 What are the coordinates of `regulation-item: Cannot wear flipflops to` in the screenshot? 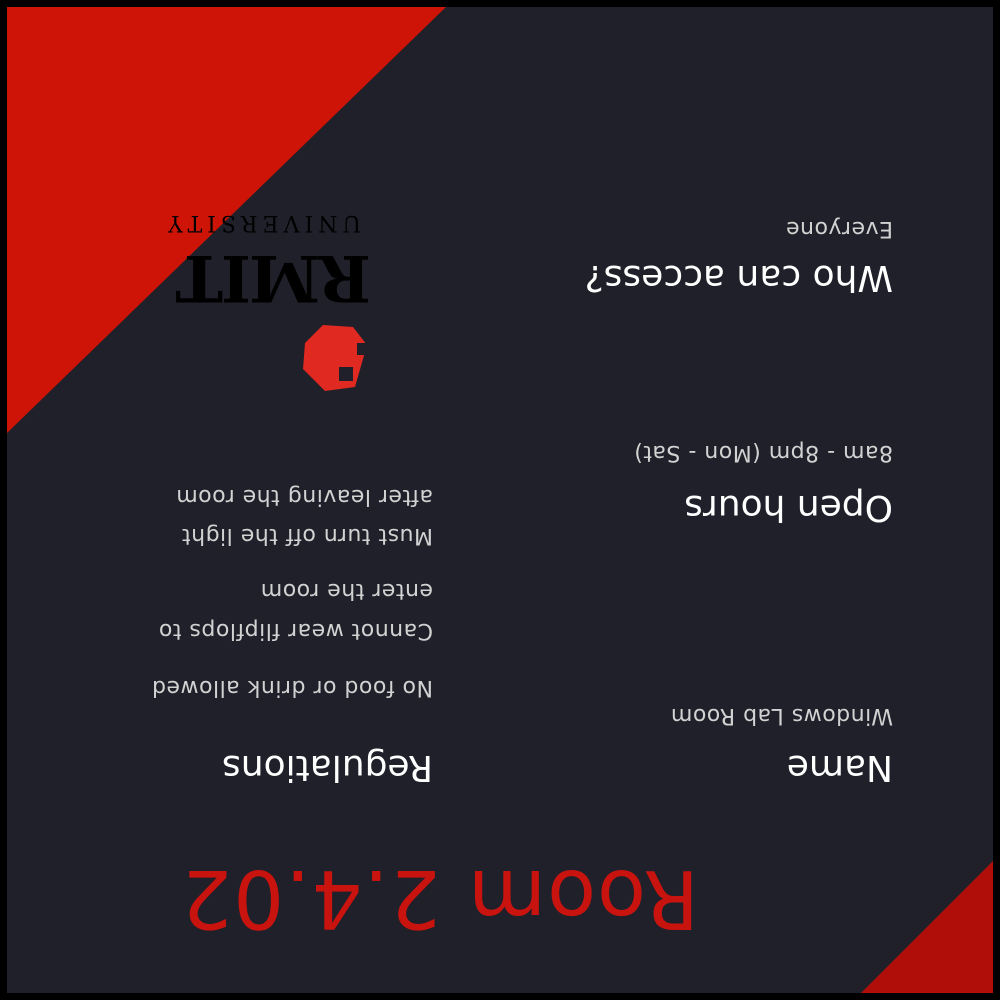 It's located at (295, 630).